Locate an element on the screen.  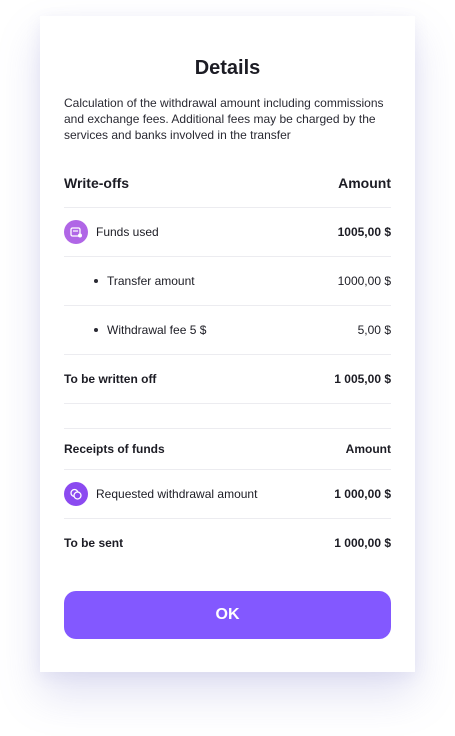
writeoffs-total-row: To be written off 1 005,00 $ is located at coordinates (227, 379).